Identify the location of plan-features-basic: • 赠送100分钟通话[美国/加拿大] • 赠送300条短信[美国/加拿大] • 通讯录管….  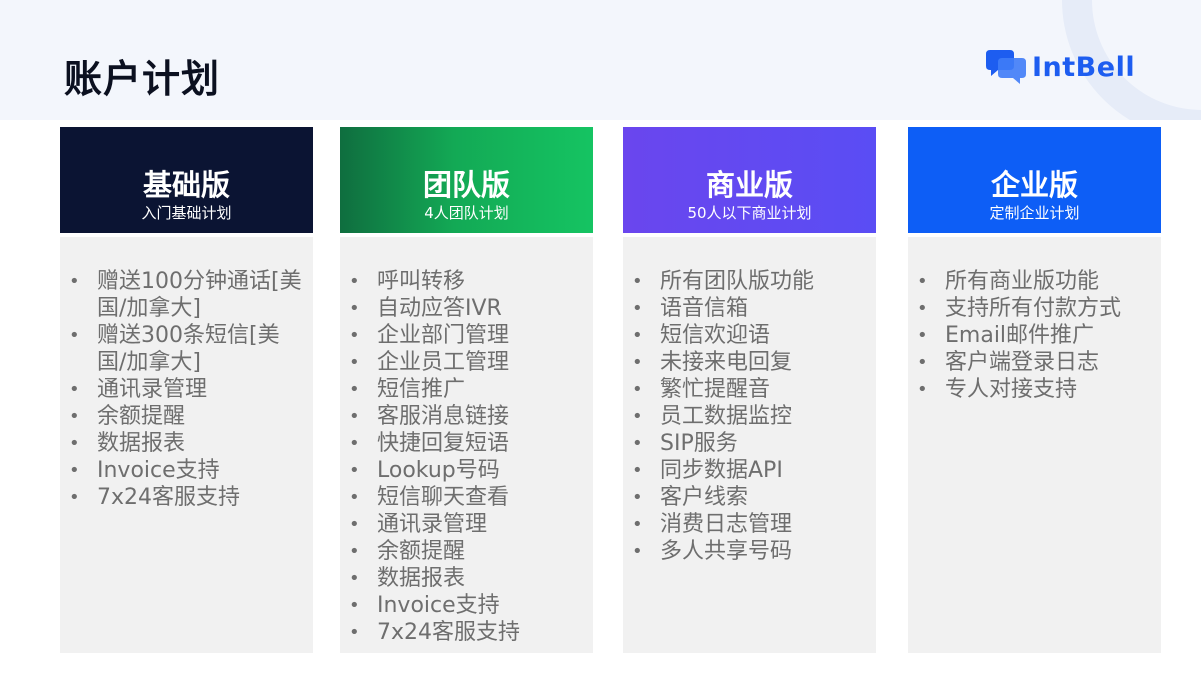
(186, 445).